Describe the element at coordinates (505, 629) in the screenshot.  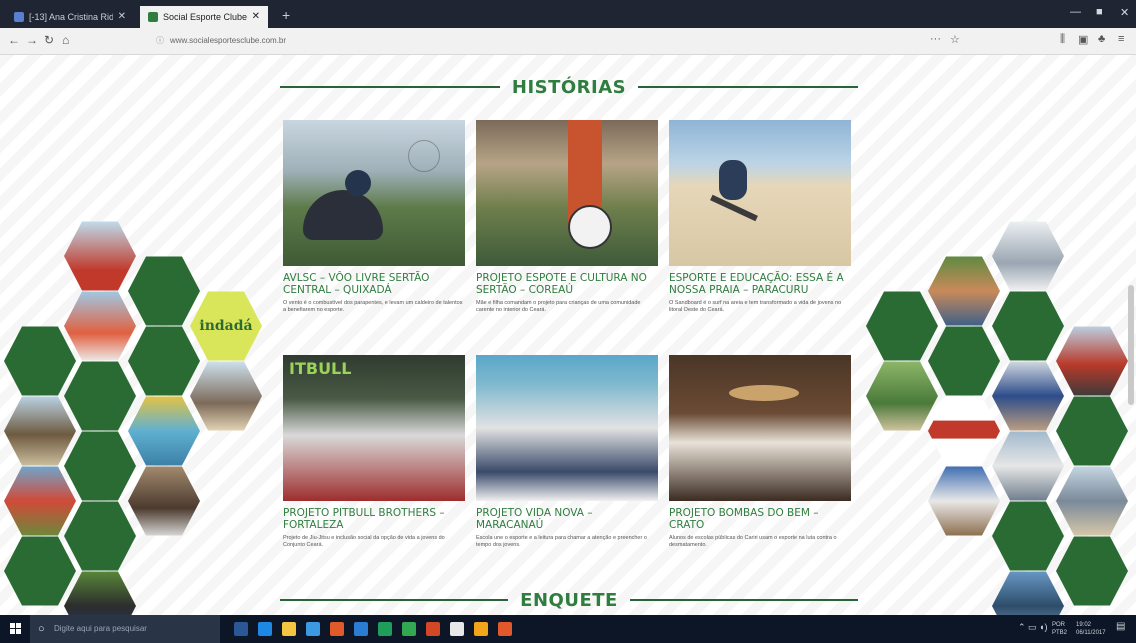
I see `firefox-icon` at that location.